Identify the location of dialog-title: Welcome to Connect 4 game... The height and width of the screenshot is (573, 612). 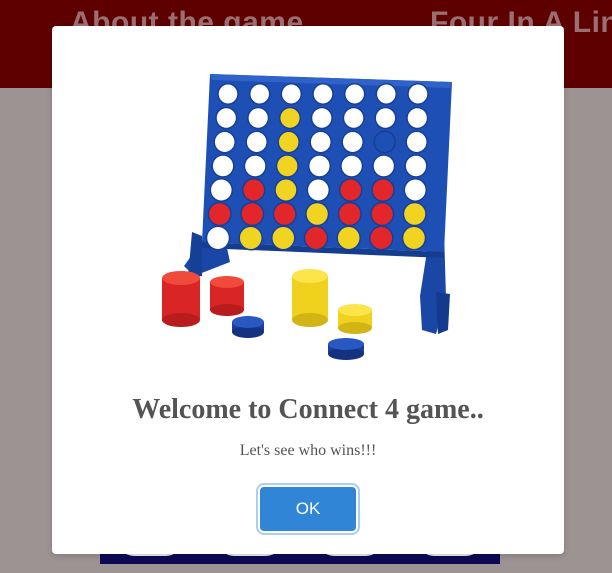
(308, 409).